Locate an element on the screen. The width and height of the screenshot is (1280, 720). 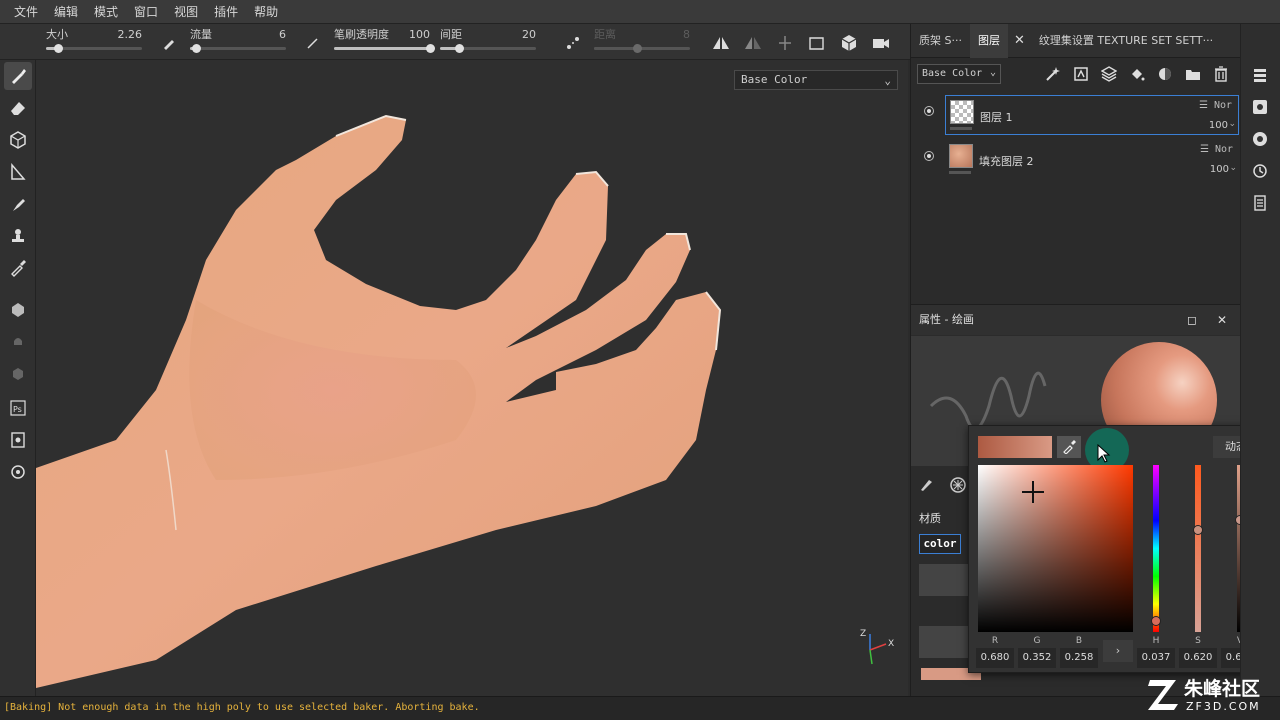
display-settings-icon is located at coordinates (1260, 139).